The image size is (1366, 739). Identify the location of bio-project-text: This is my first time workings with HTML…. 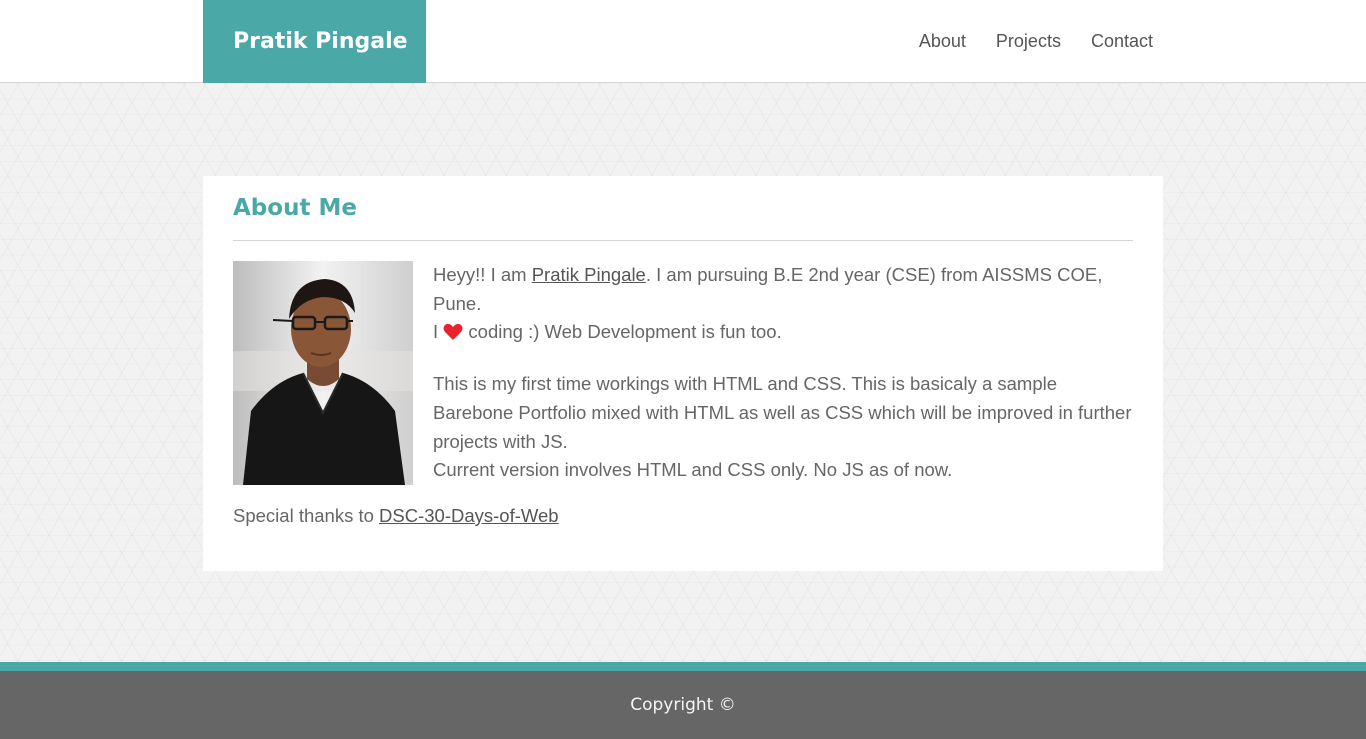
(782, 412).